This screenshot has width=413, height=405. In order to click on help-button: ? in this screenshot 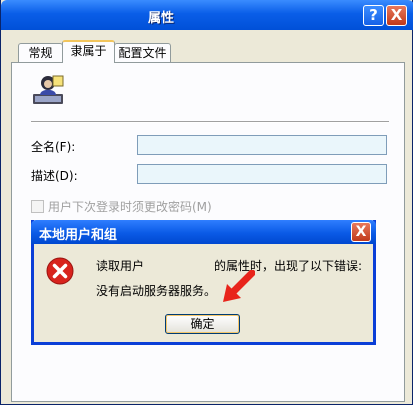, I will do `click(373, 15)`.